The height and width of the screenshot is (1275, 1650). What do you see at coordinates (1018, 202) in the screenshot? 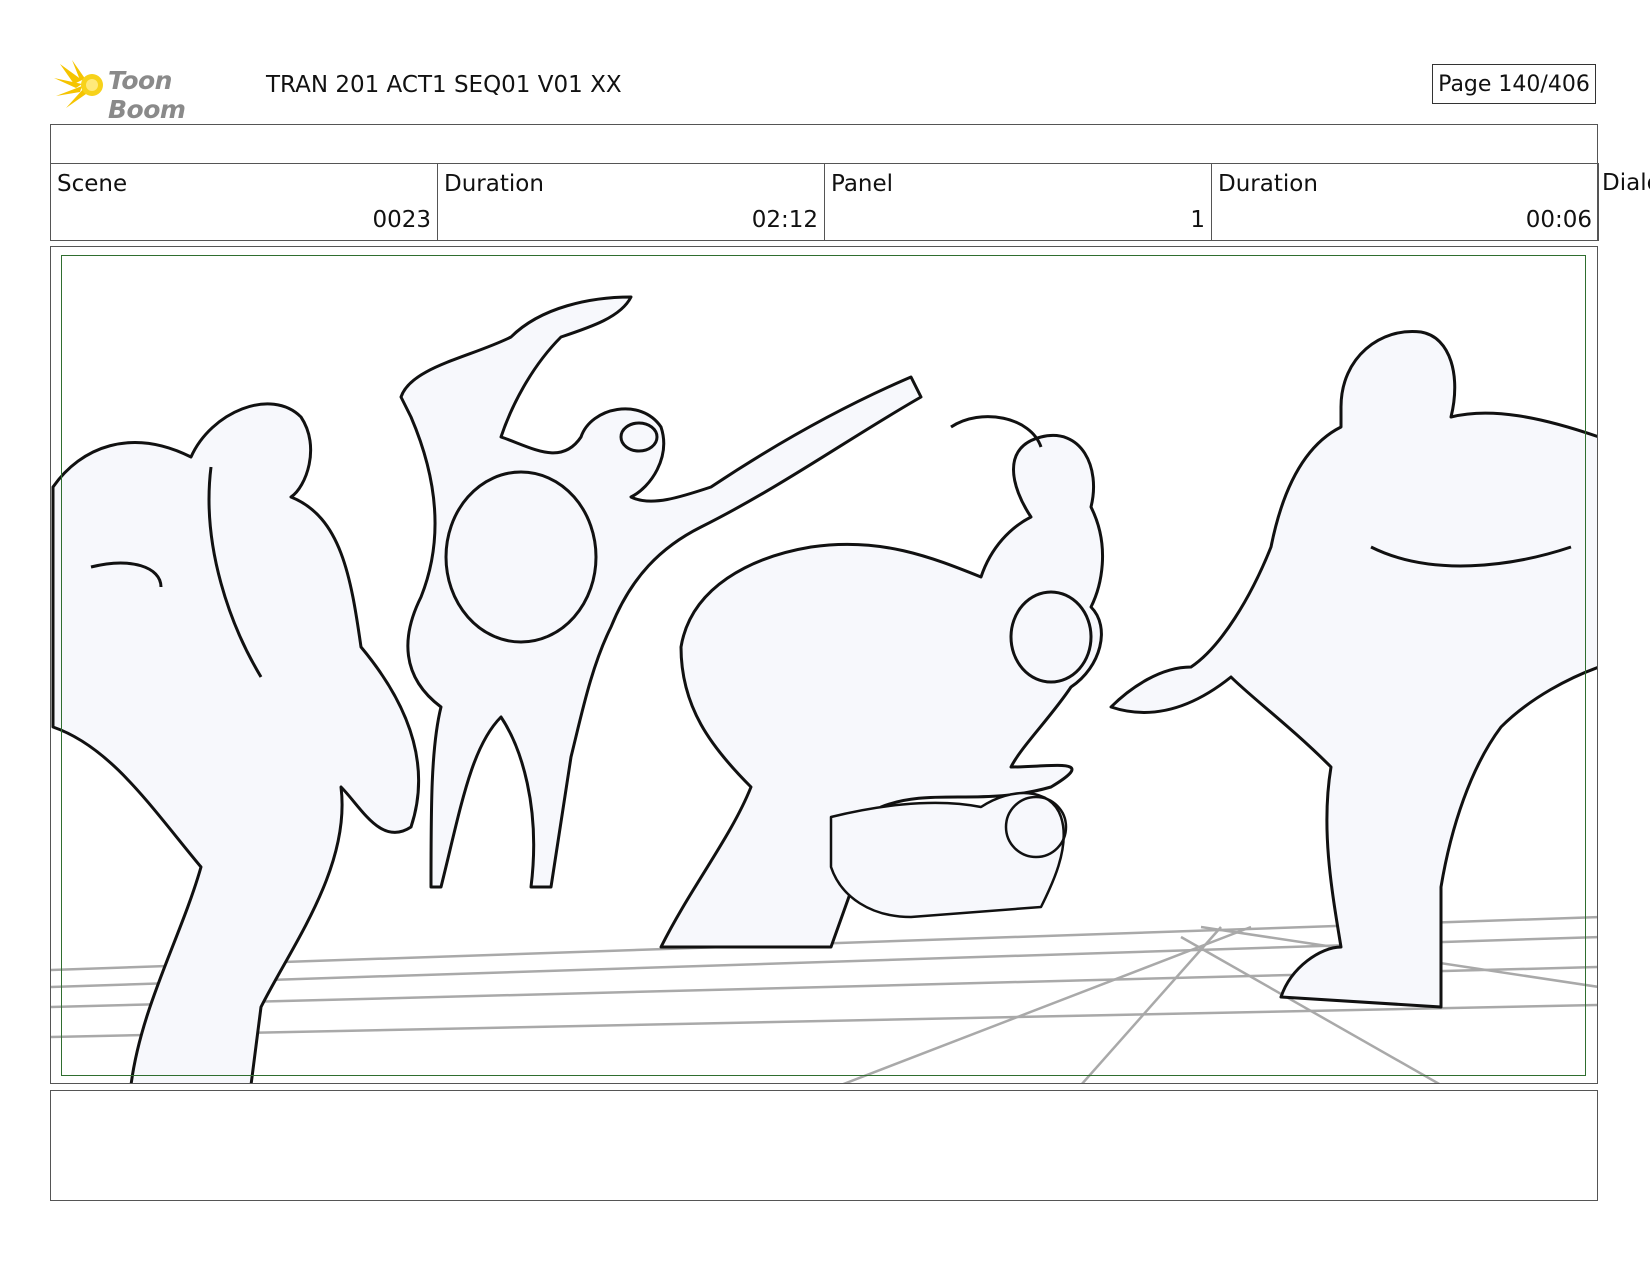
I see `panel-cell: Panel 1` at bounding box center [1018, 202].